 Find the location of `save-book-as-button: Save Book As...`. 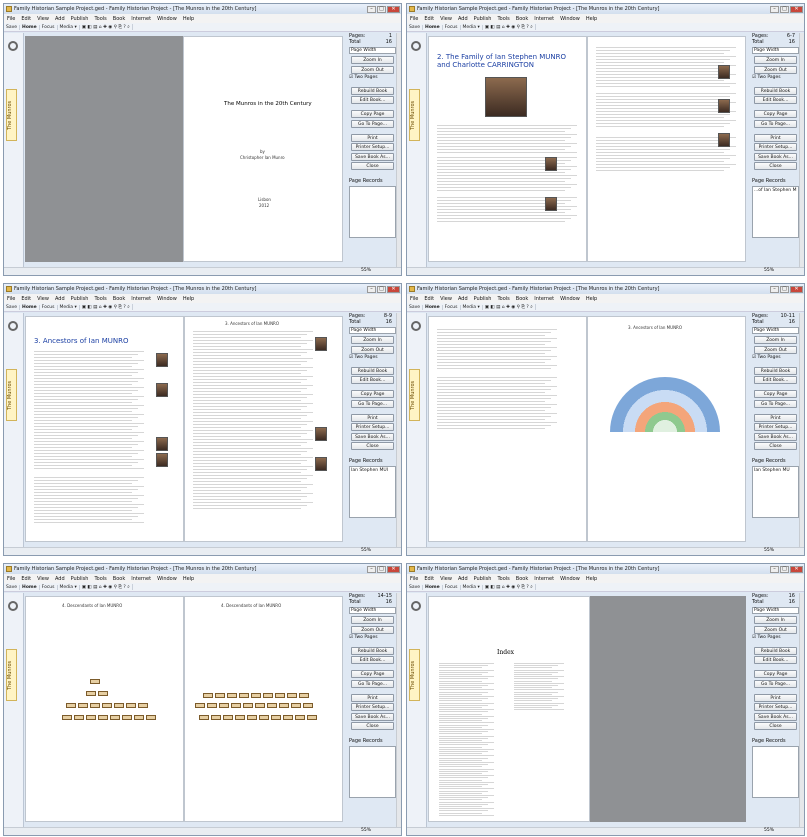

save-book-as-button: Save Book As... is located at coordinates (775, 436).